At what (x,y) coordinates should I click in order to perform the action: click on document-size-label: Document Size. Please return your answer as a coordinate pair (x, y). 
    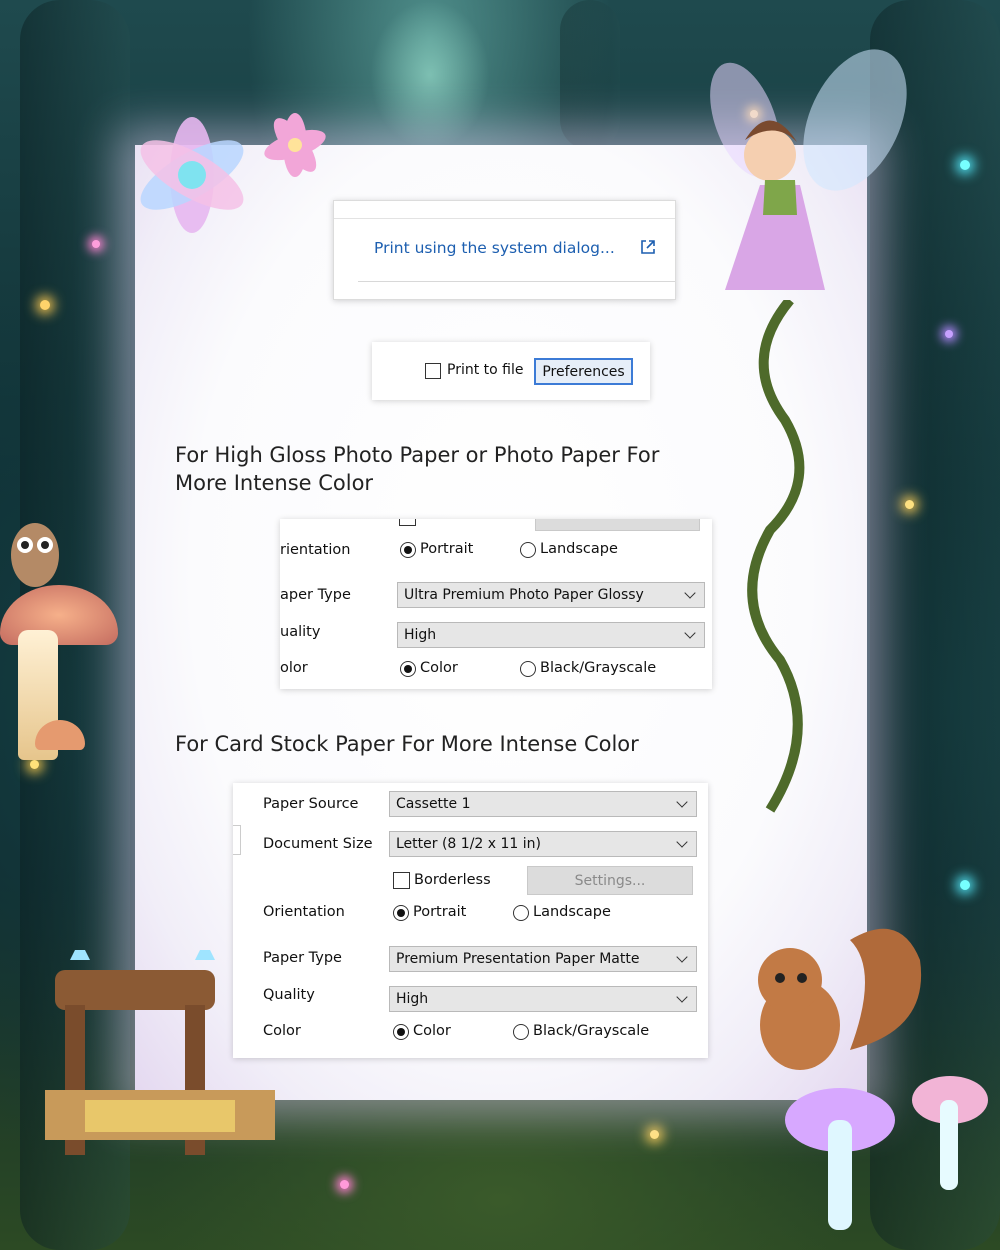
    Looking at the image, I should click on (318, 844).